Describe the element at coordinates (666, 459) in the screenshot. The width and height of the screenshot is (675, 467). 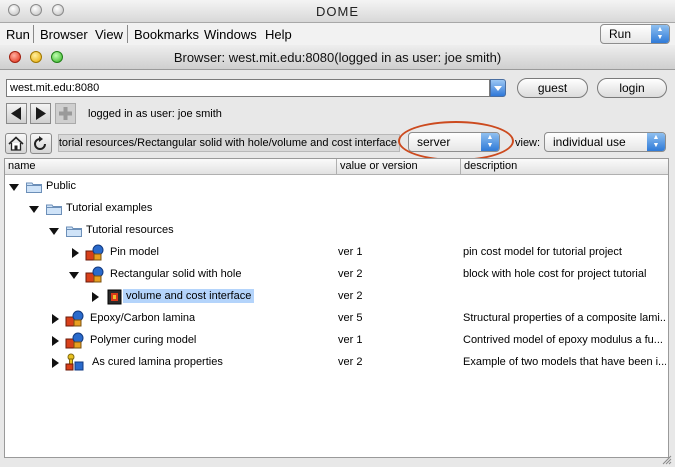
I see `resize-grip-icon` at that location.